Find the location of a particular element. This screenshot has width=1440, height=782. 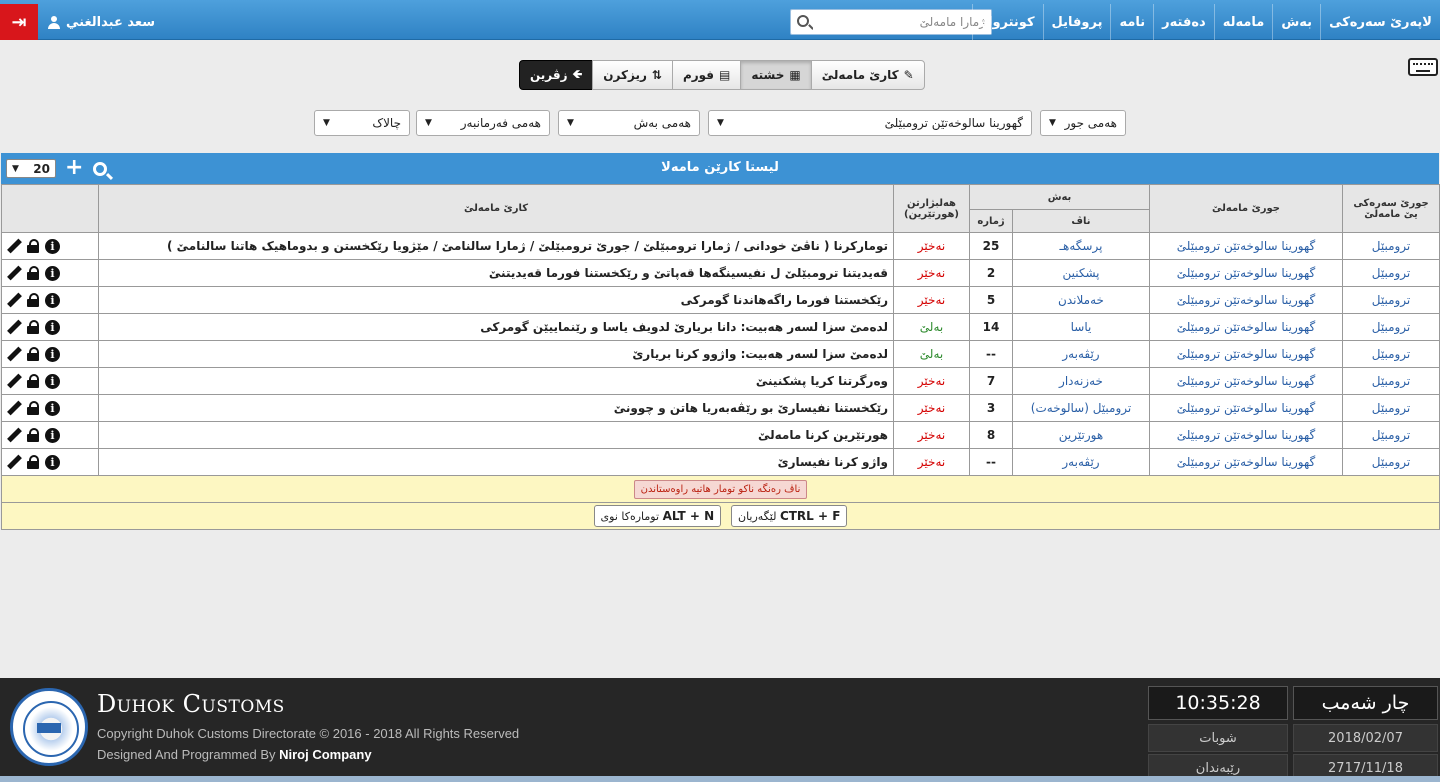

page-size-select: ▼ 20 is located at coordinates (31, 168).